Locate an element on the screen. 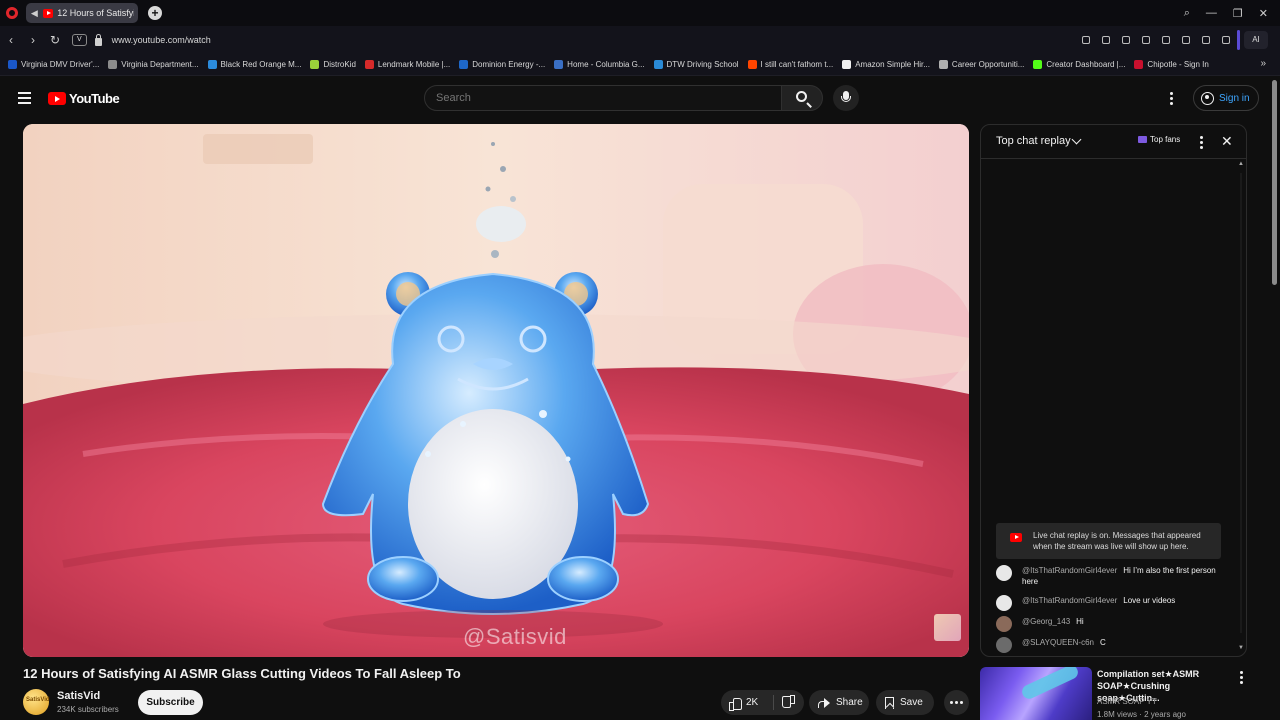  top-fans-button: Top fans is located at coordinates (1159, 139).